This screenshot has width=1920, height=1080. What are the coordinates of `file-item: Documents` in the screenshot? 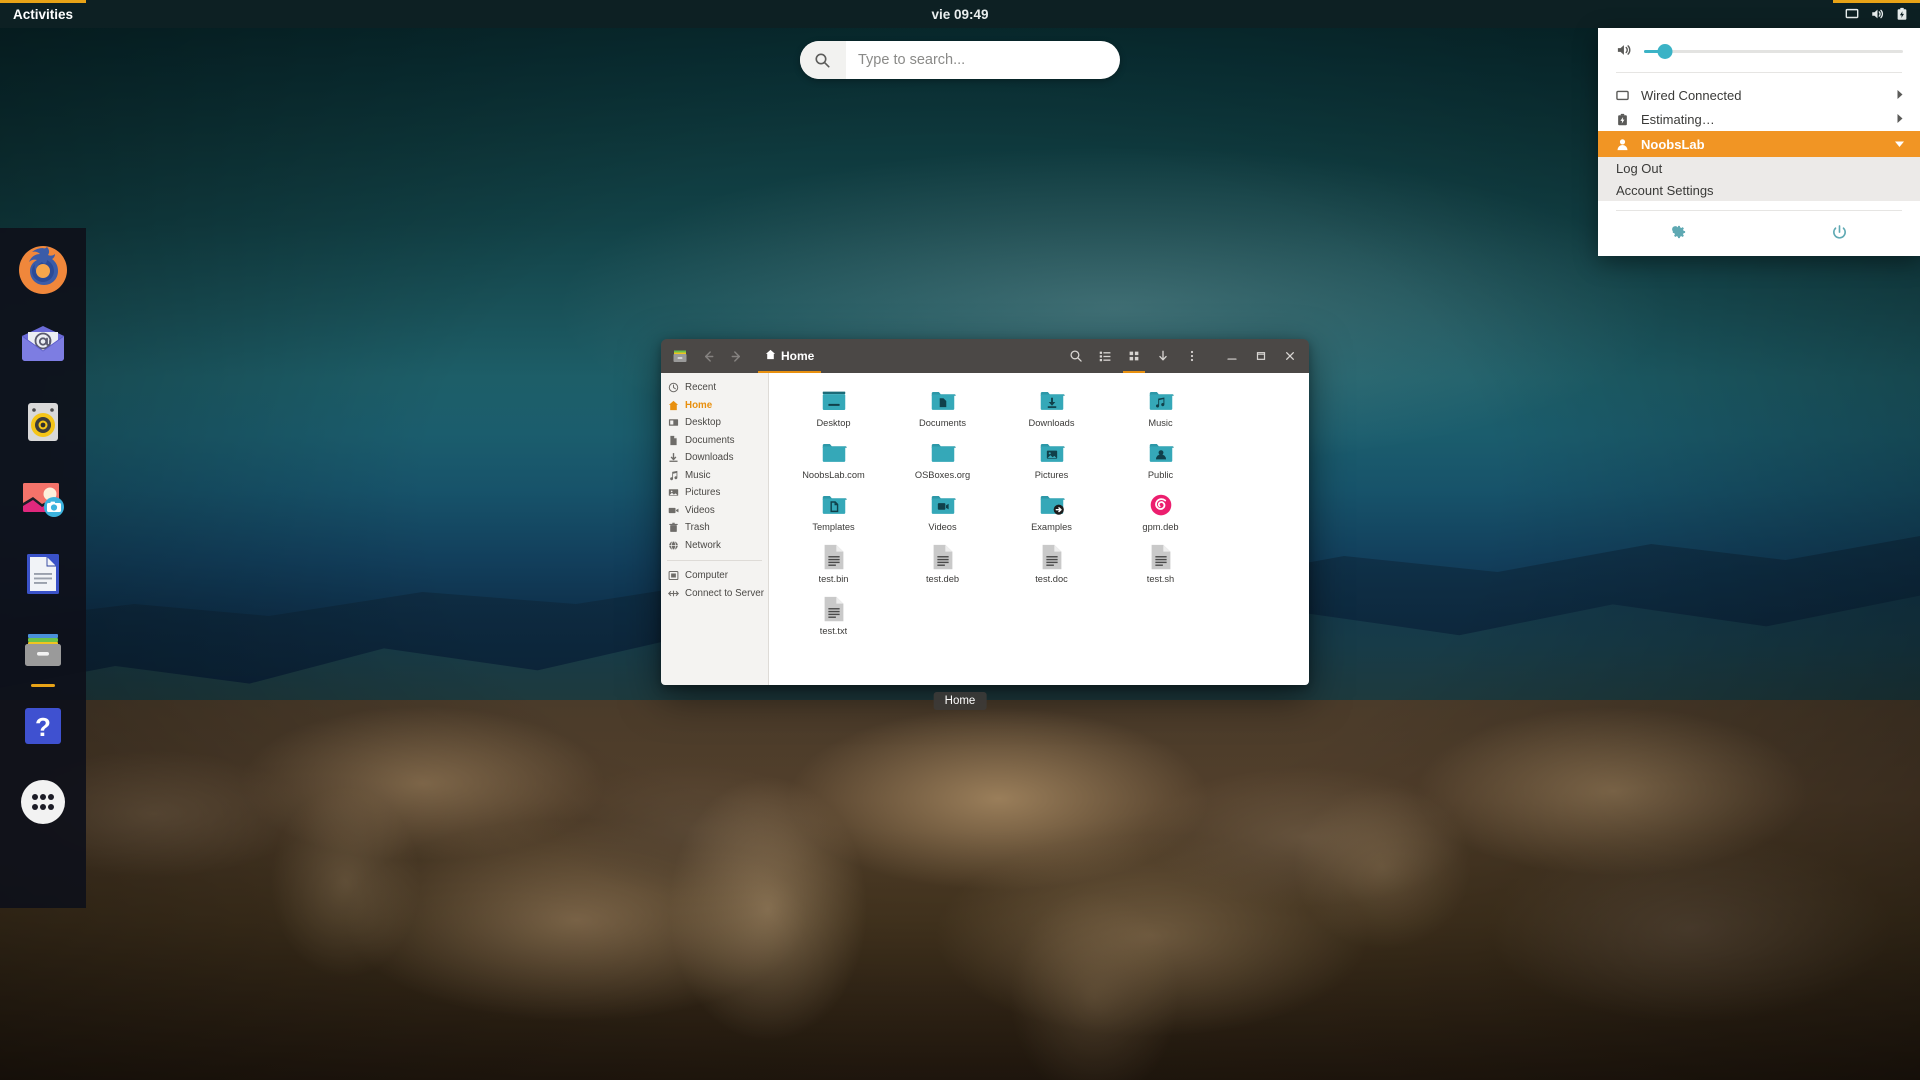 It's located at (942, 411).